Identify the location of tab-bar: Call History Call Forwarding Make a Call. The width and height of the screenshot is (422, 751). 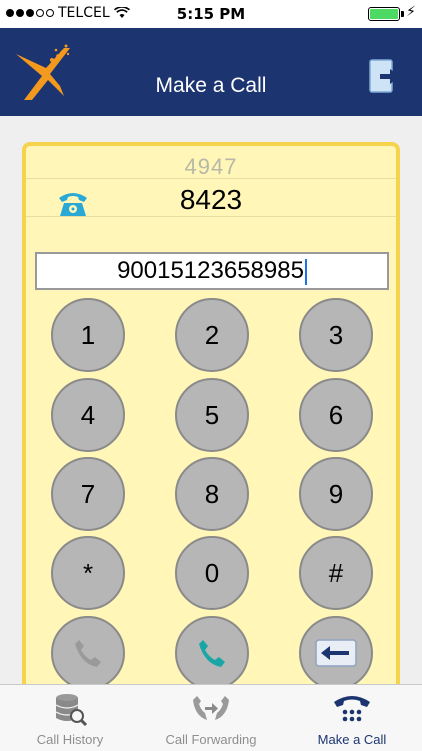
(211, 717).